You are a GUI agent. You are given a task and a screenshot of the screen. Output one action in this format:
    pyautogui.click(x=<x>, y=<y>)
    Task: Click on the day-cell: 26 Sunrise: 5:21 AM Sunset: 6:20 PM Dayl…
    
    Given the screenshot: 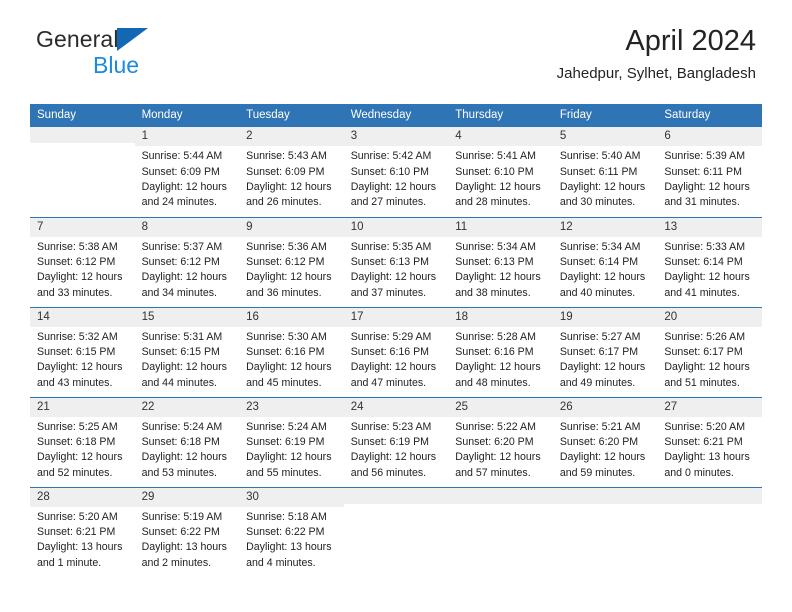 What is the action you would take?
    pyautogui.click(x=605, y=441)
    